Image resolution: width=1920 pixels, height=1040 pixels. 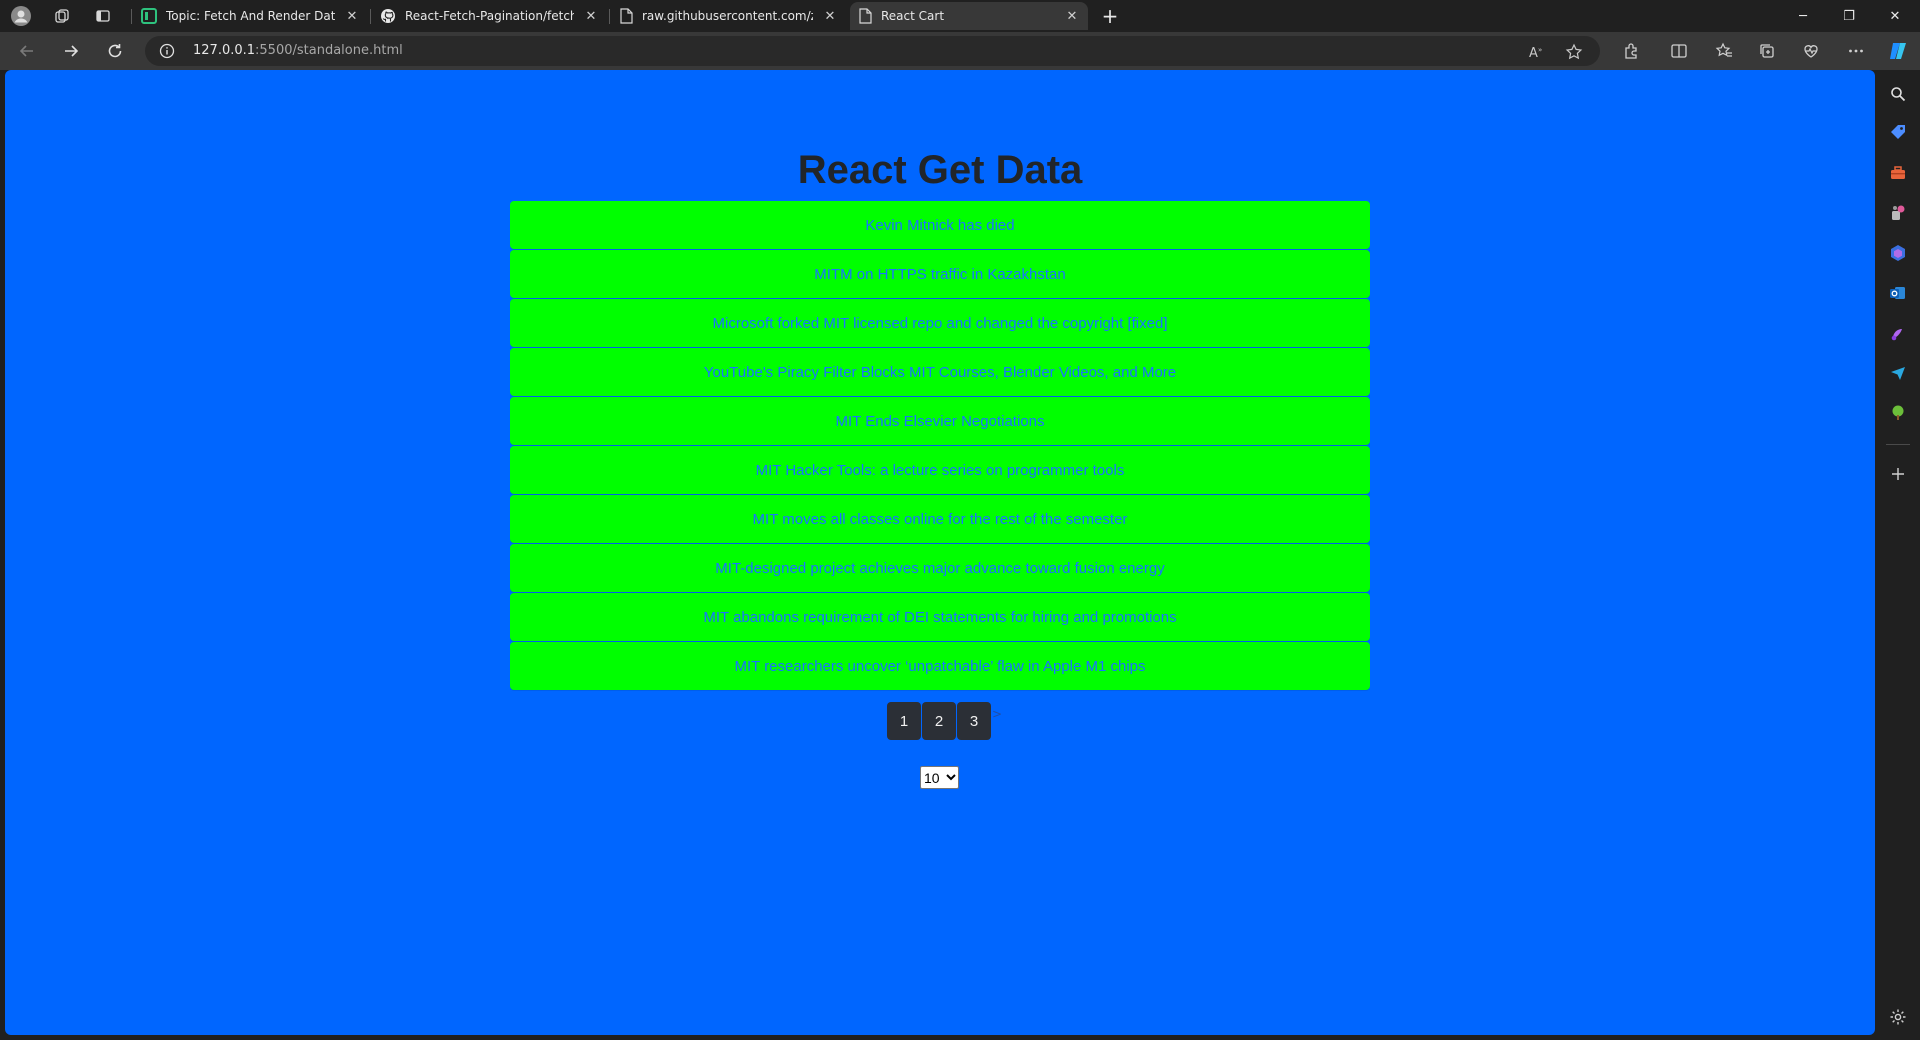 I want to click on pagination: 1 2 3, so click(x=939, y=721).